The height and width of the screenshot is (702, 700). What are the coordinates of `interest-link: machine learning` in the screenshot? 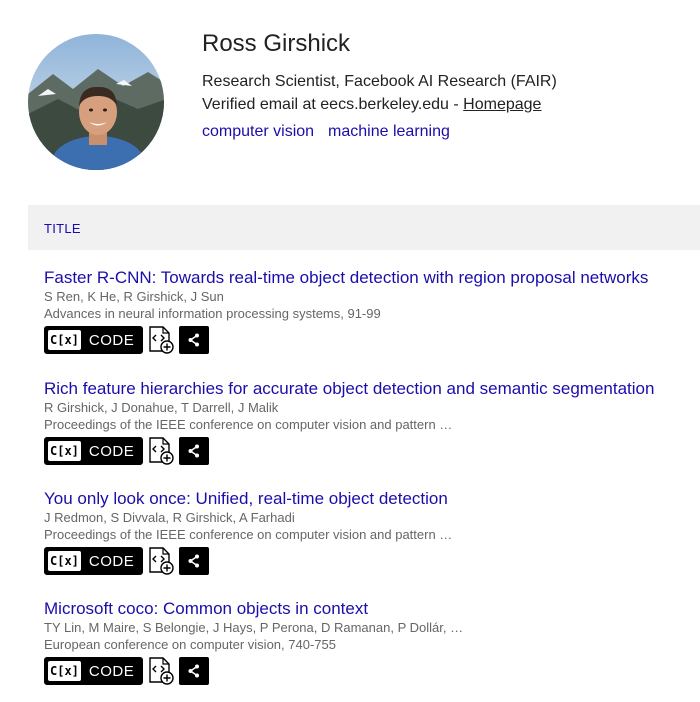 It's located at (389, 131).